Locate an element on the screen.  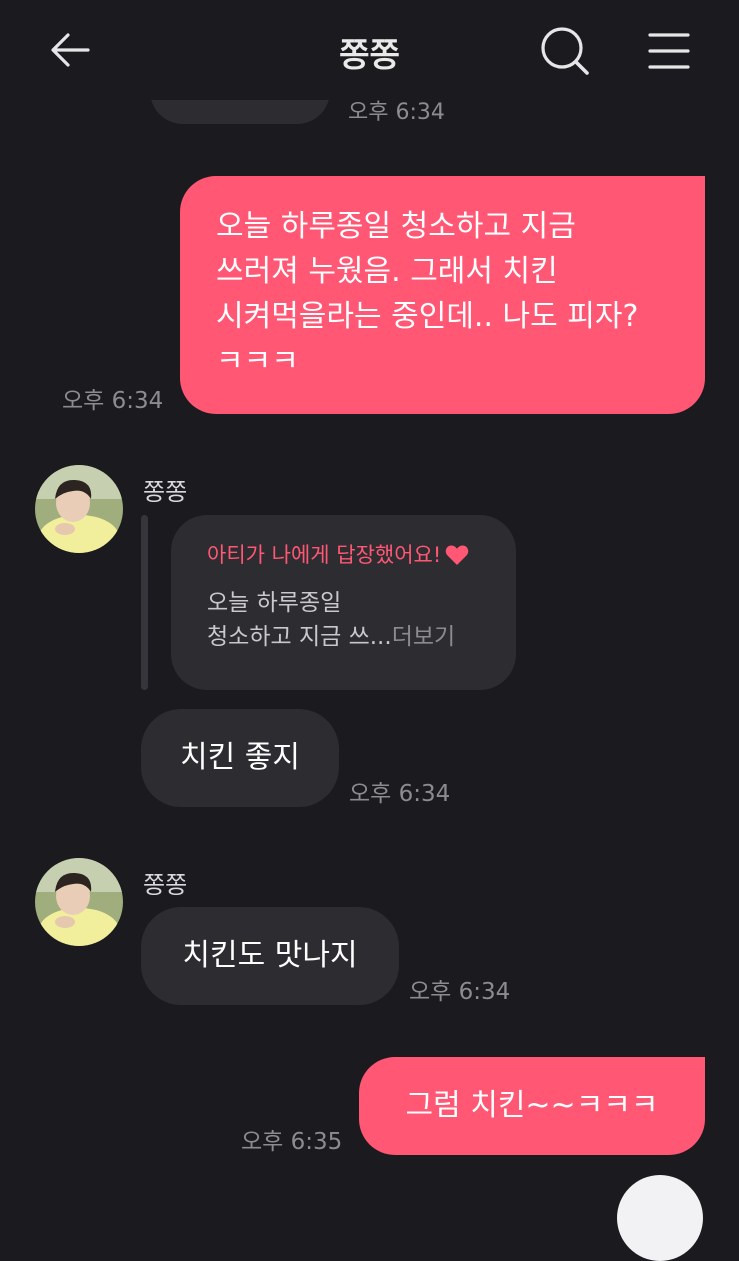
chat-header: 쫑쫑 is located at coordinates (369, 50).